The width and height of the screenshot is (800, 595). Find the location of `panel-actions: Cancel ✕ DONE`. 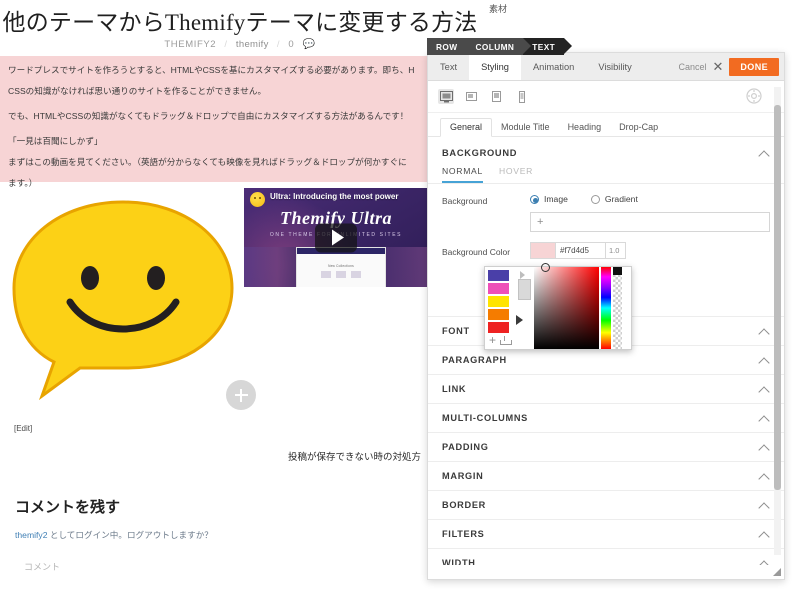

panel-actions: Cancel ✕ DONE is located at coordinates (731, 66).